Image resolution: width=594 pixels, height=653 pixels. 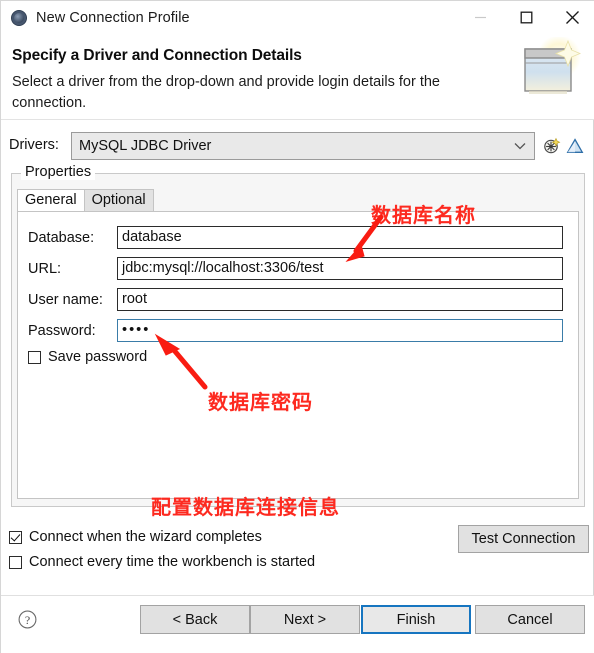 I want to click on new-driver-icon, so click(x=552, y=146).